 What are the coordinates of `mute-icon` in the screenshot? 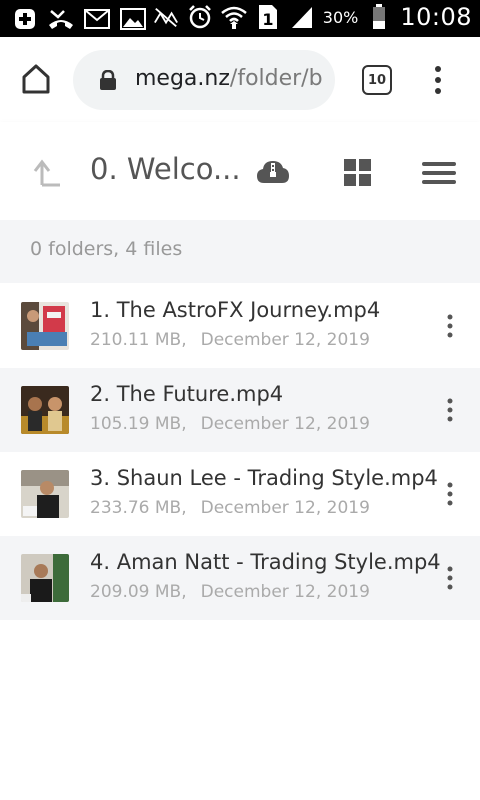 It's located at (166, 17).